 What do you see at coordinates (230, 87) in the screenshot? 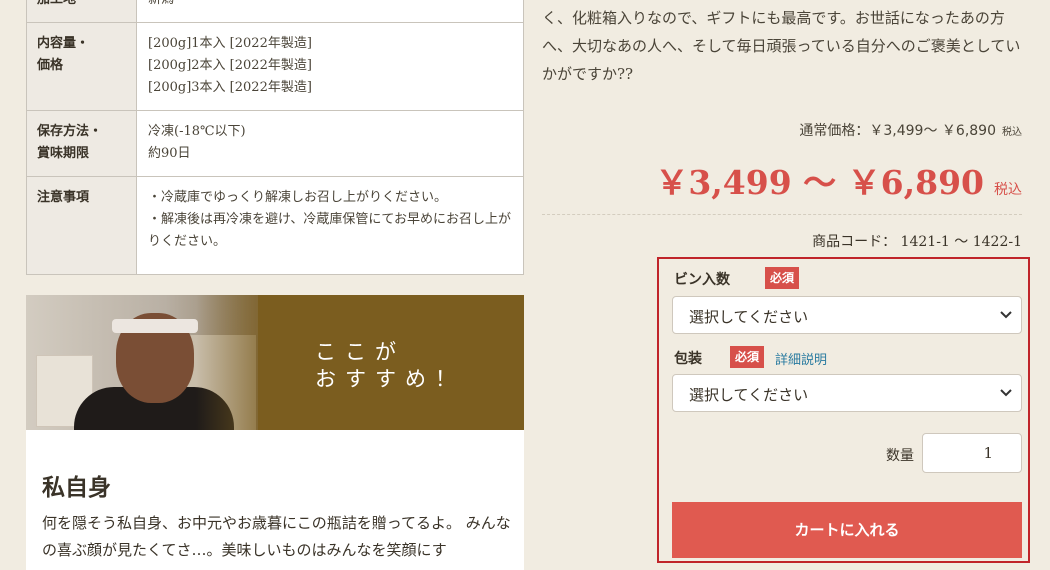
I see `spec-line: [200g]3本入 [2022年製造]` at bounding box center [230, 87].